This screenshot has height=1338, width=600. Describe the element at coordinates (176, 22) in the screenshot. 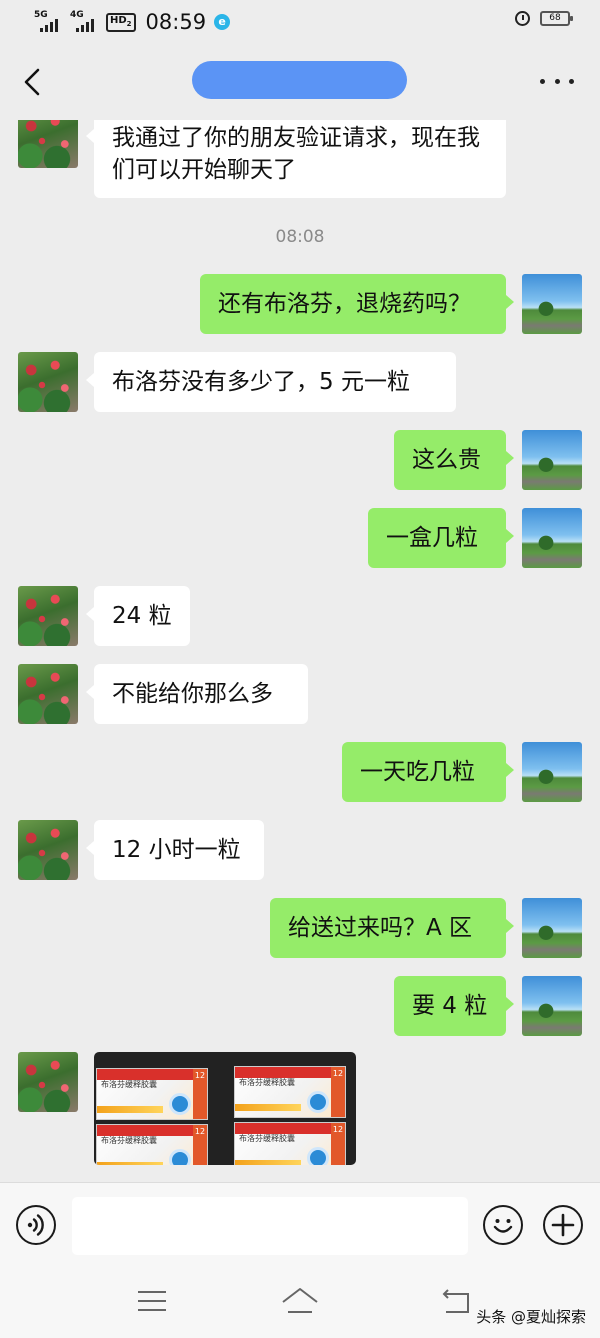

I see `status-time: 08:59` at that location.